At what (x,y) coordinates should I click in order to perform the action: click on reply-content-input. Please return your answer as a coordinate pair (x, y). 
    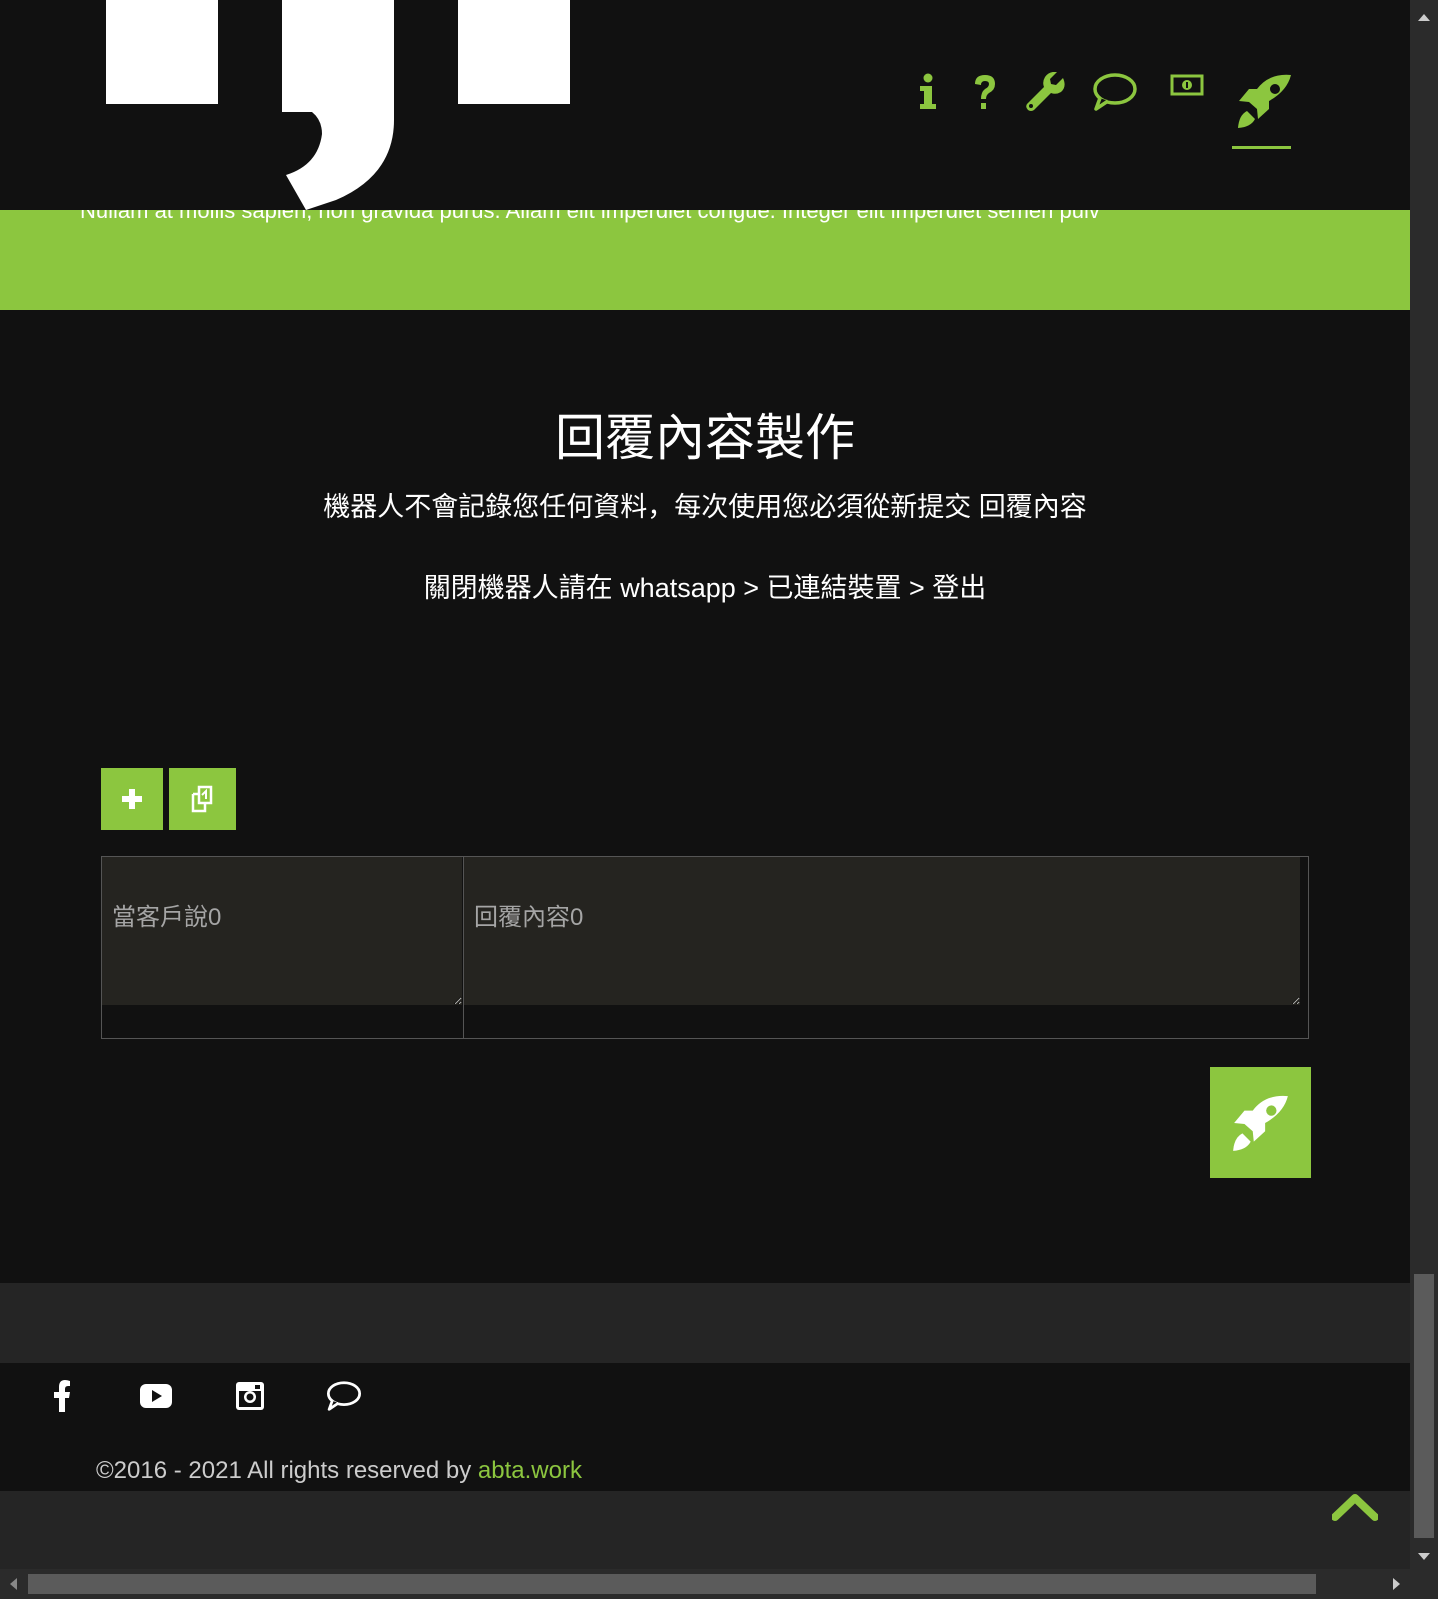
    Looking at the image, I should click on (882, 931).